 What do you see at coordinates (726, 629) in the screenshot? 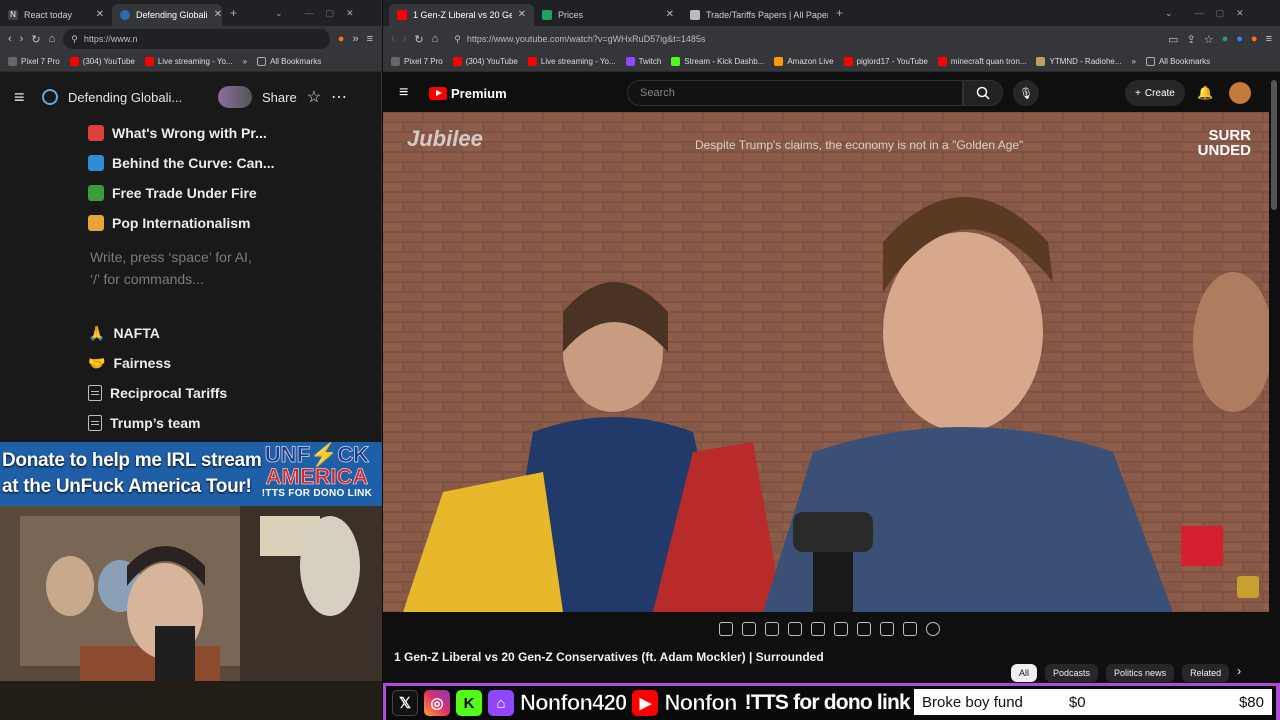
I see `loop-icon` at bounding box center [726, 629].